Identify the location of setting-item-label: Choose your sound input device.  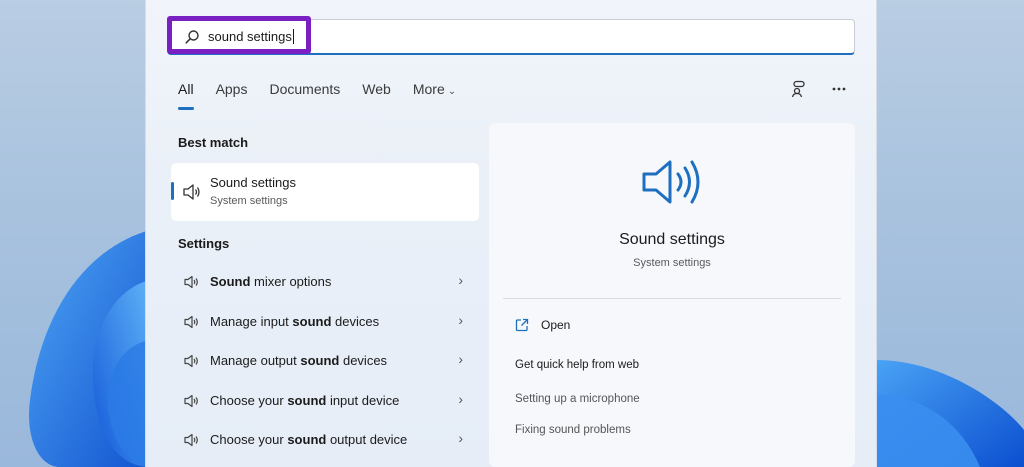
(304, 400).